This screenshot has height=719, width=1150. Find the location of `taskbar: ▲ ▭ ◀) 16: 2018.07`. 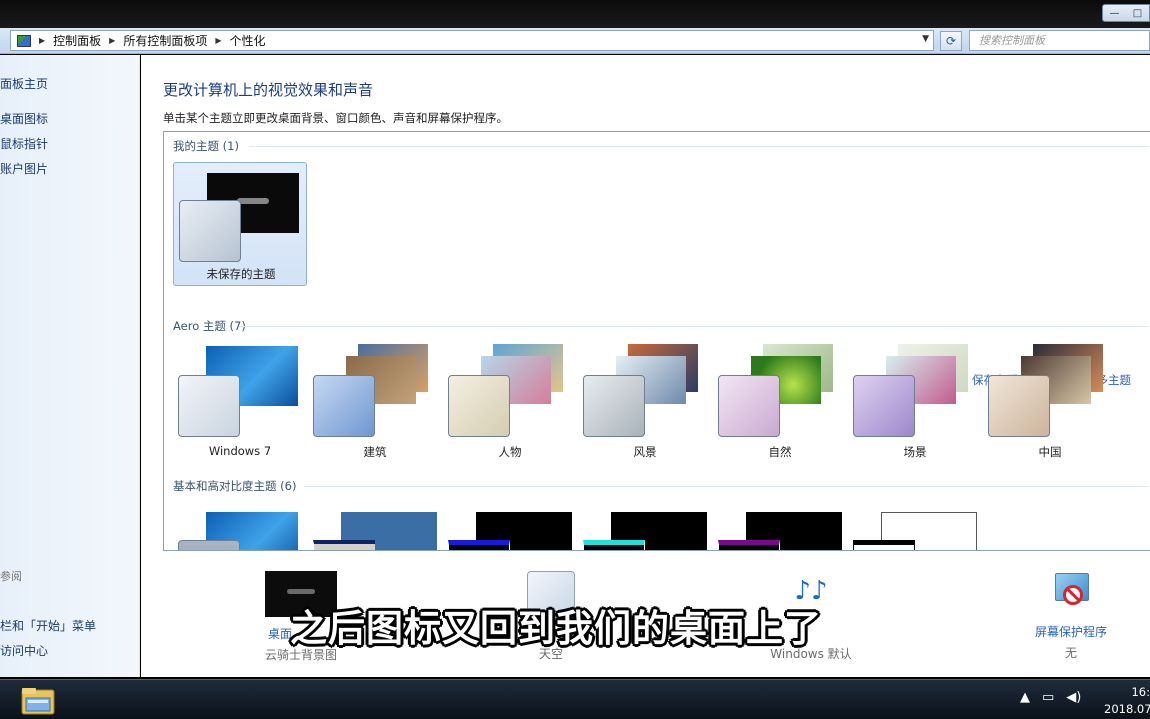

taskbar: ▲ ▭ ◀) 16: 2018.07 is located at coordinates (575, 699).